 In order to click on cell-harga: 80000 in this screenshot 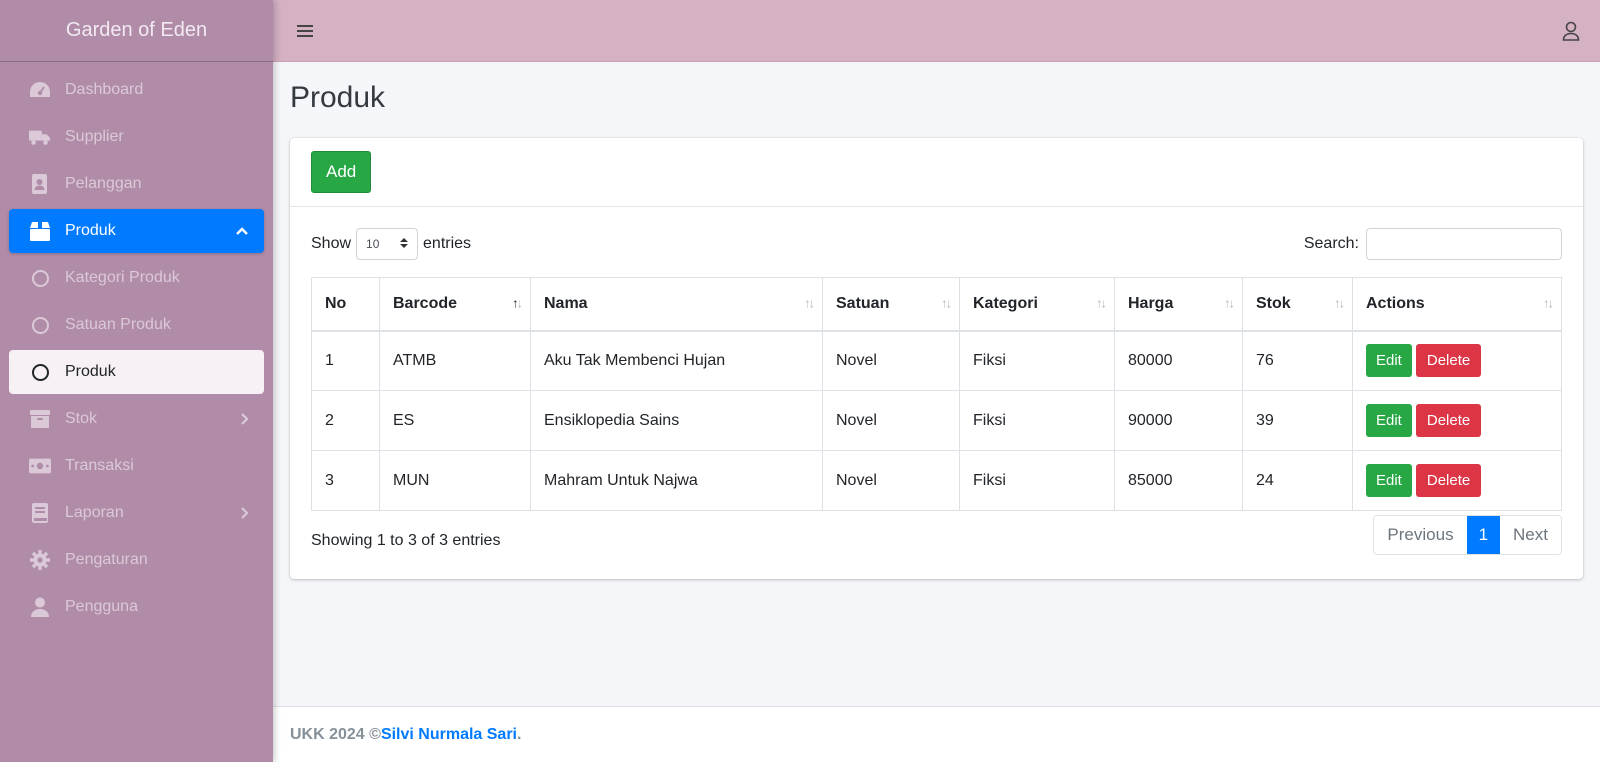, I will do `click(1178, 360)`.